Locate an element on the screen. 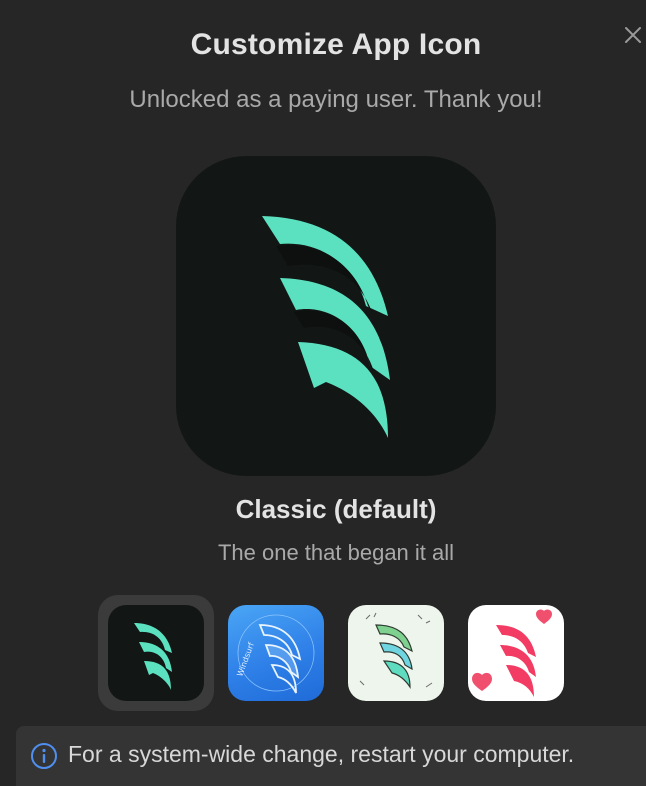  selected-icon-name: Classic (default) is located at coordinates (336, 509).